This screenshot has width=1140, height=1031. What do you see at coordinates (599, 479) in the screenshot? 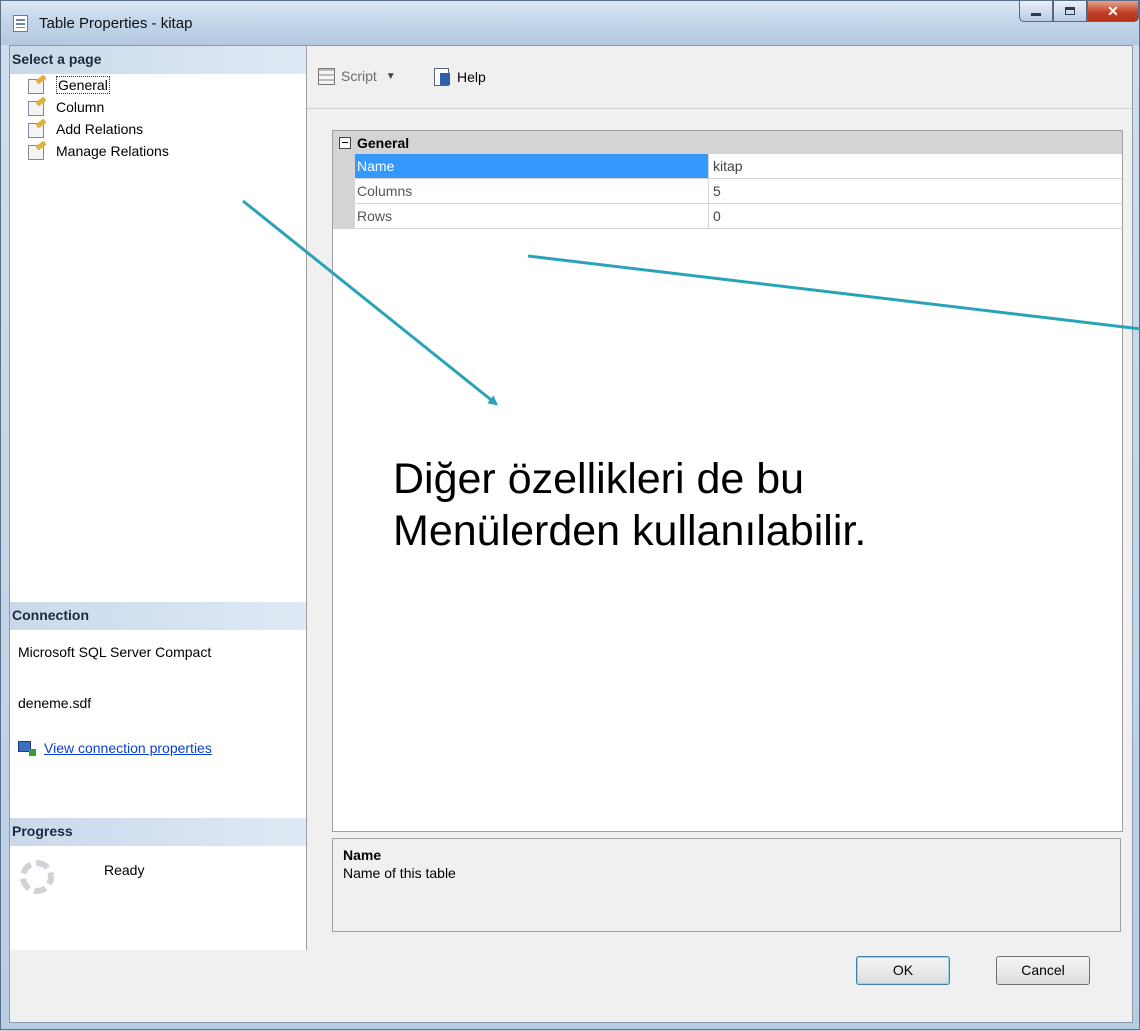
I see `annotation-line-1: Diğer özellikleri de bu` at bounding box center [599, 479].